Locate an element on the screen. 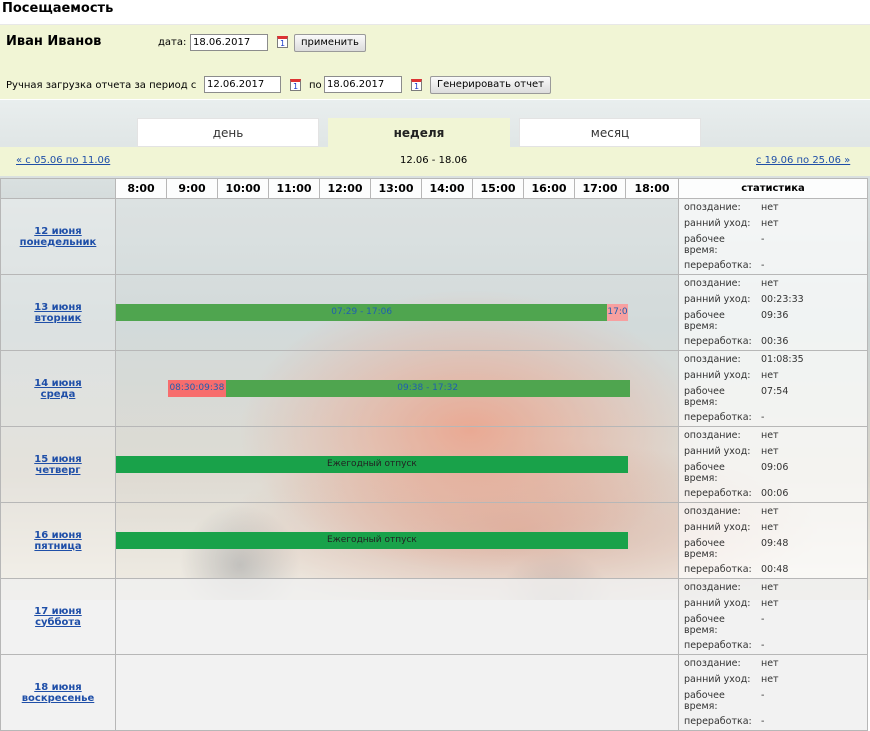 The width and height of the screenshot is (870, 731). tab-day: день is located at coordinates (228, 132).